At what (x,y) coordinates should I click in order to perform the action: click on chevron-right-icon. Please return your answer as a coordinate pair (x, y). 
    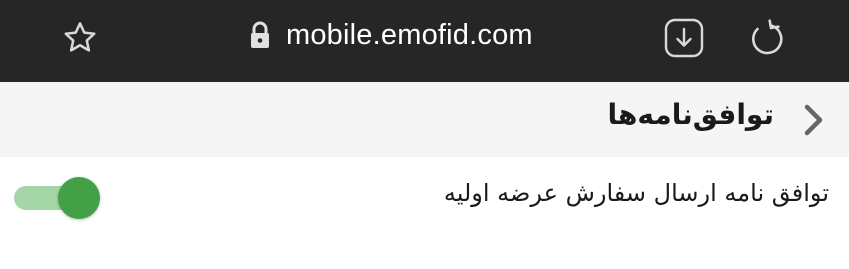
    Looking at the image, I should click on (813, 120).